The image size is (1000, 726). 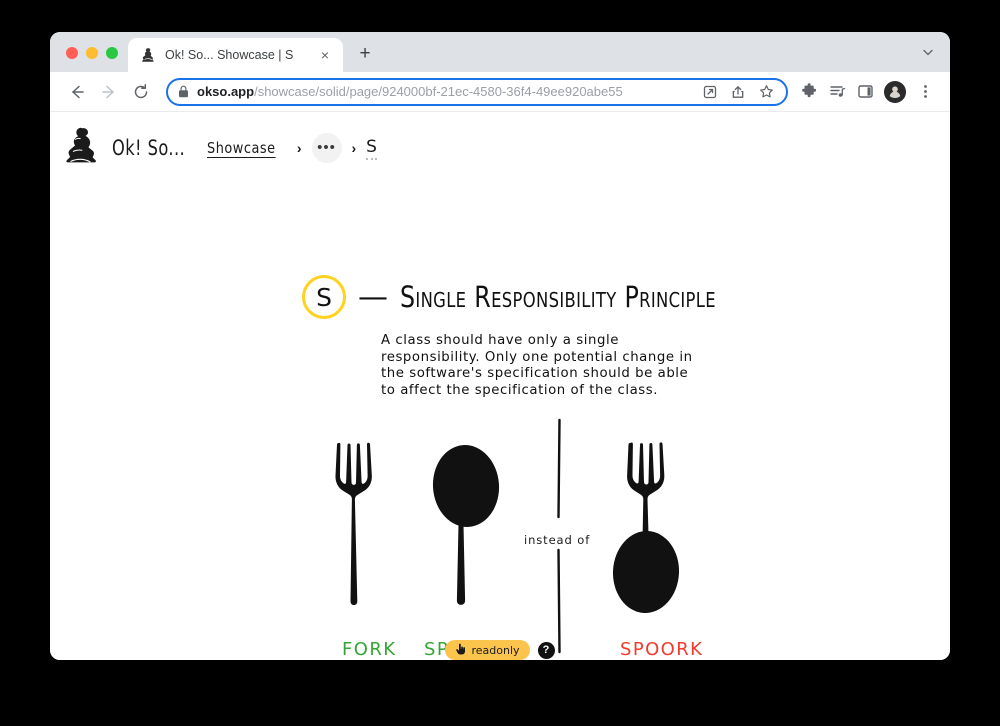 What do you see at coordinates (72, 53) in the screenshot?
I see `close-window-button` at bounding box center [72, 53].